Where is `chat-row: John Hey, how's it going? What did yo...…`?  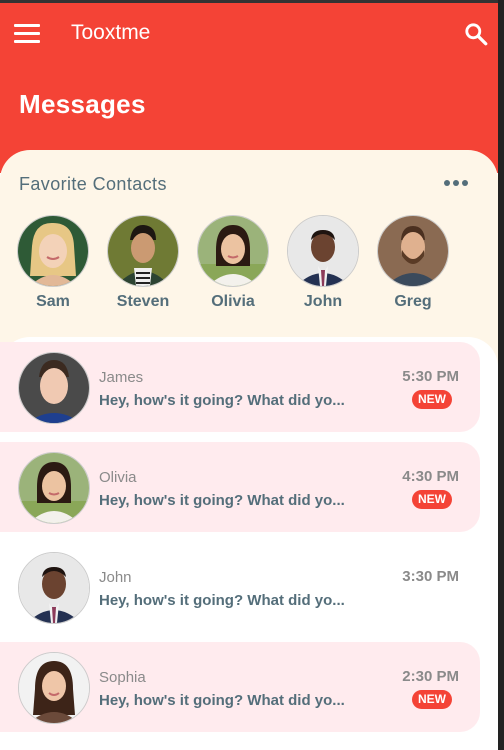
chat-row: John Hey, how's it going? What did yo...… is located at coordinates (240, 587).